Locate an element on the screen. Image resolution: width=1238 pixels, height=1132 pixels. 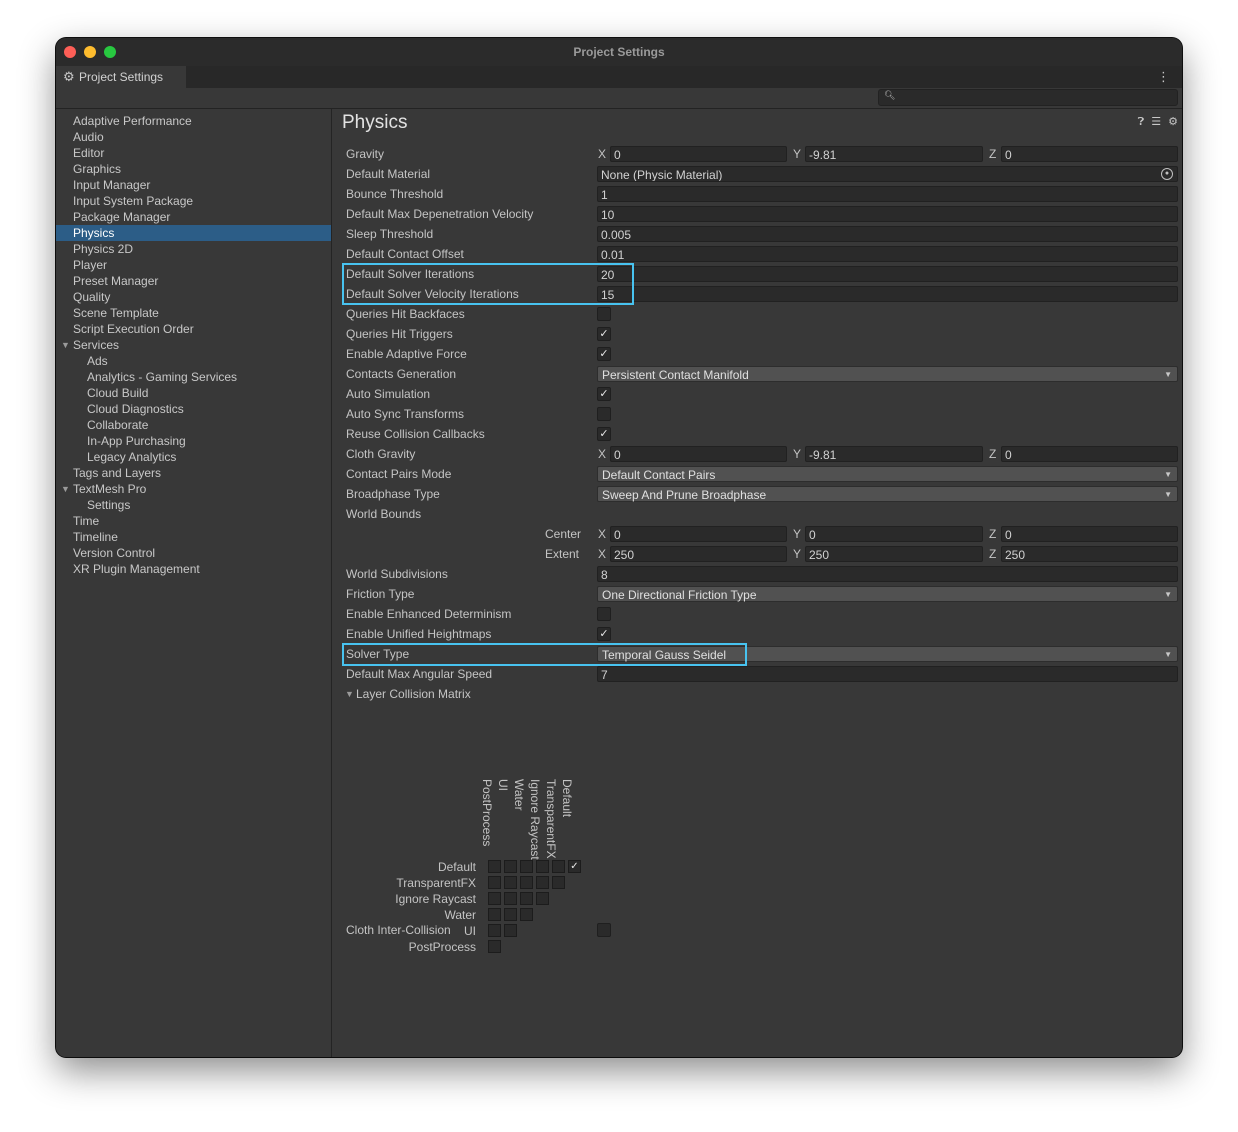
sidebar-item: Physics is located at coordinates (193, 233).